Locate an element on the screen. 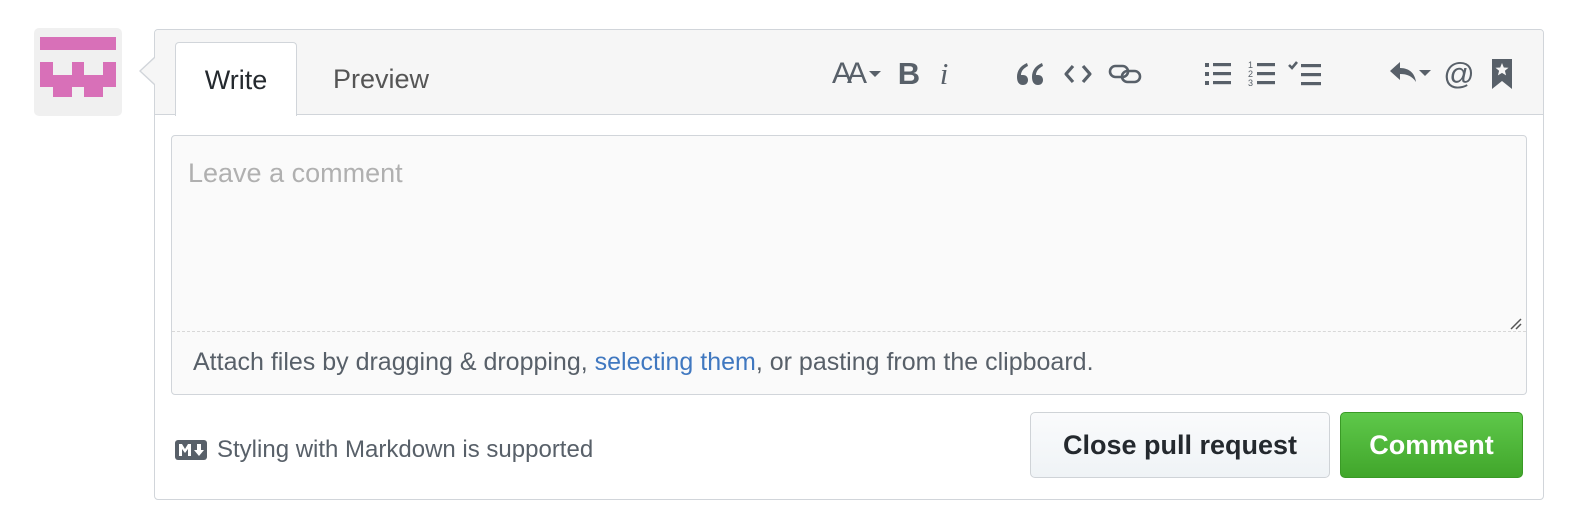  ordered-list-icon: 123 is located at coordinates (1262, 74).